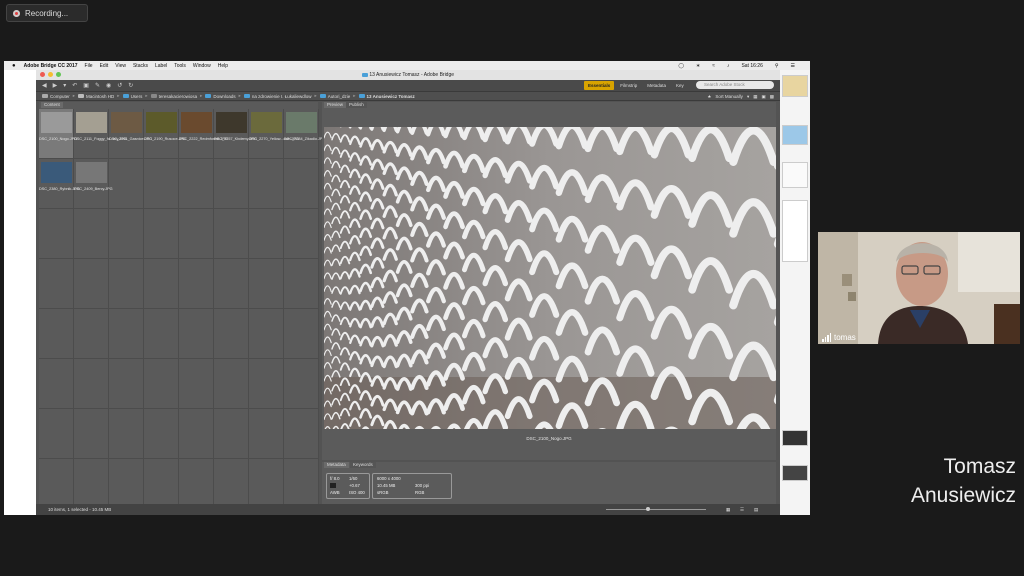 This screenshot has height=576, width=1024. I want to click on forward-icon: ▶, so click(55, 85).